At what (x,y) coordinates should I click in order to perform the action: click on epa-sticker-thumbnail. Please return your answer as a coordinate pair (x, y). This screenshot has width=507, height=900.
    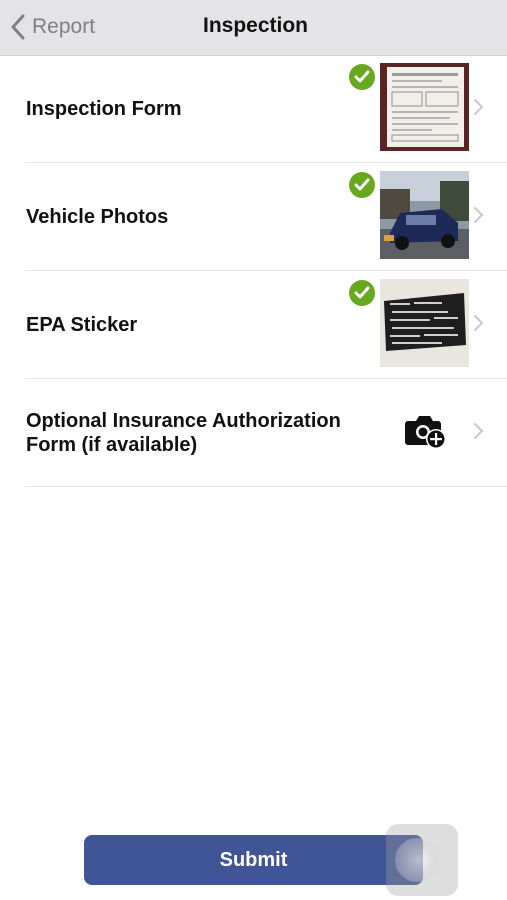
    Looking at the image, I should click on (424, 323).